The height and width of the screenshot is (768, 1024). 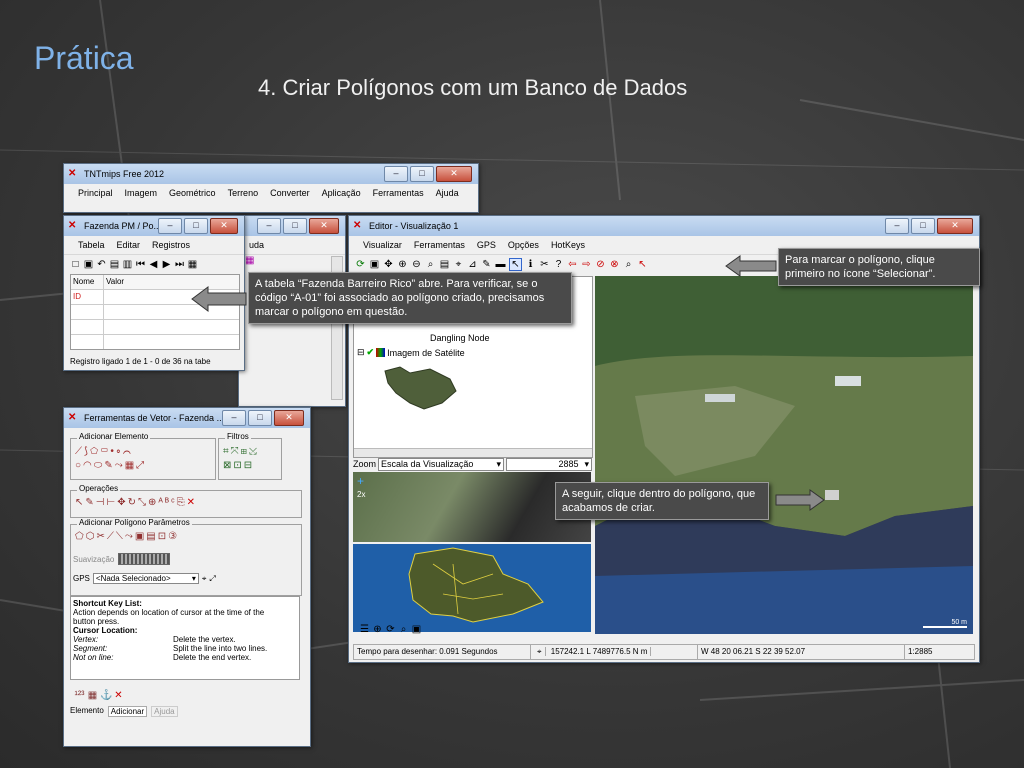 I want to click on undo-icon: ↶, so click(x=101, y=264).